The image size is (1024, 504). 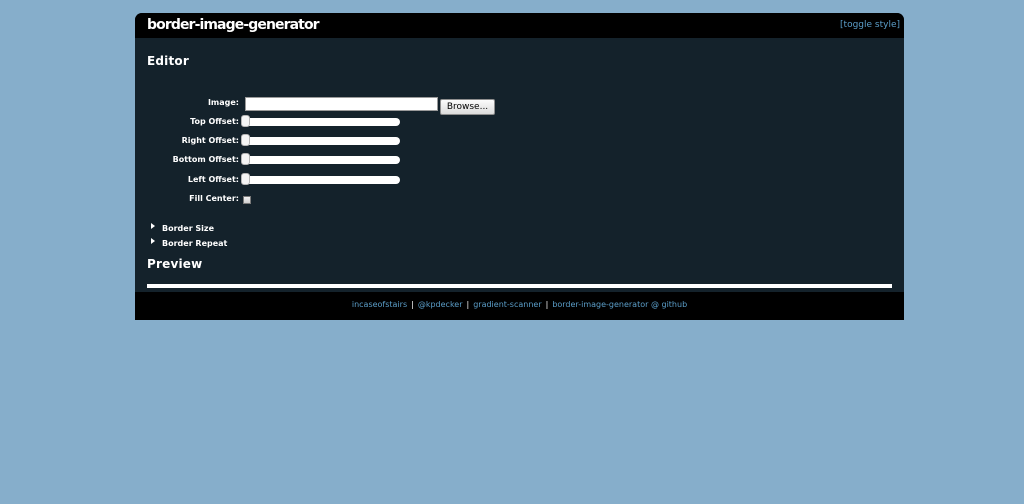 I want to click on top-offset-label: Top Offset:, so click(x=214, y=121).